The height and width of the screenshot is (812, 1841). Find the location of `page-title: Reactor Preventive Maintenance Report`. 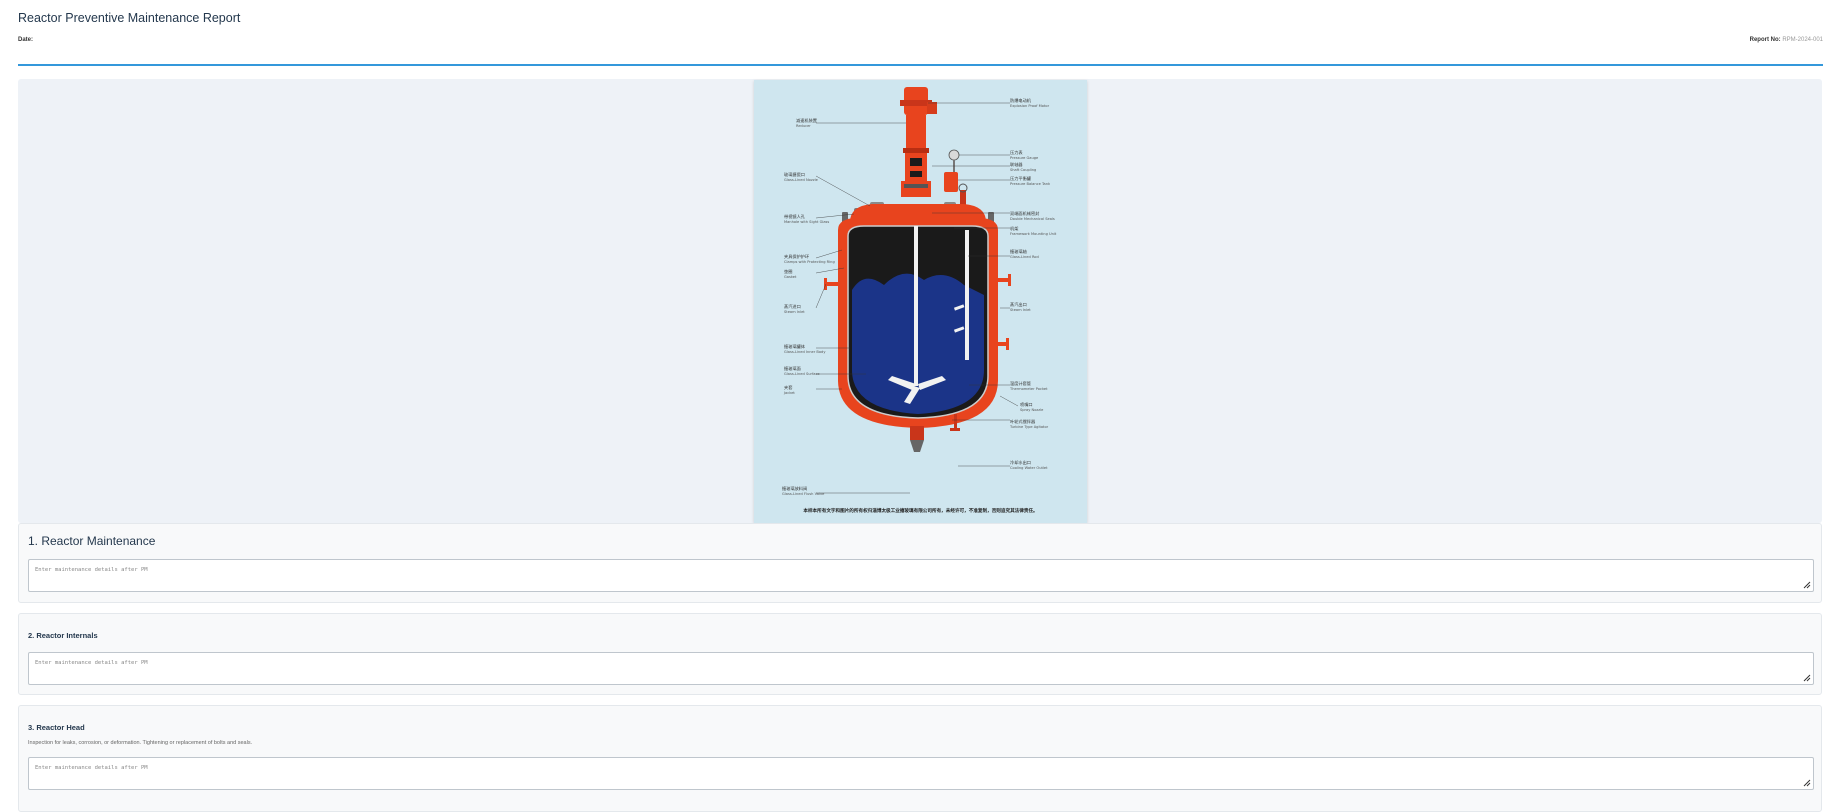

page-title: Reactor Preventive Maintenance Report is located at coordinates (129, 18).